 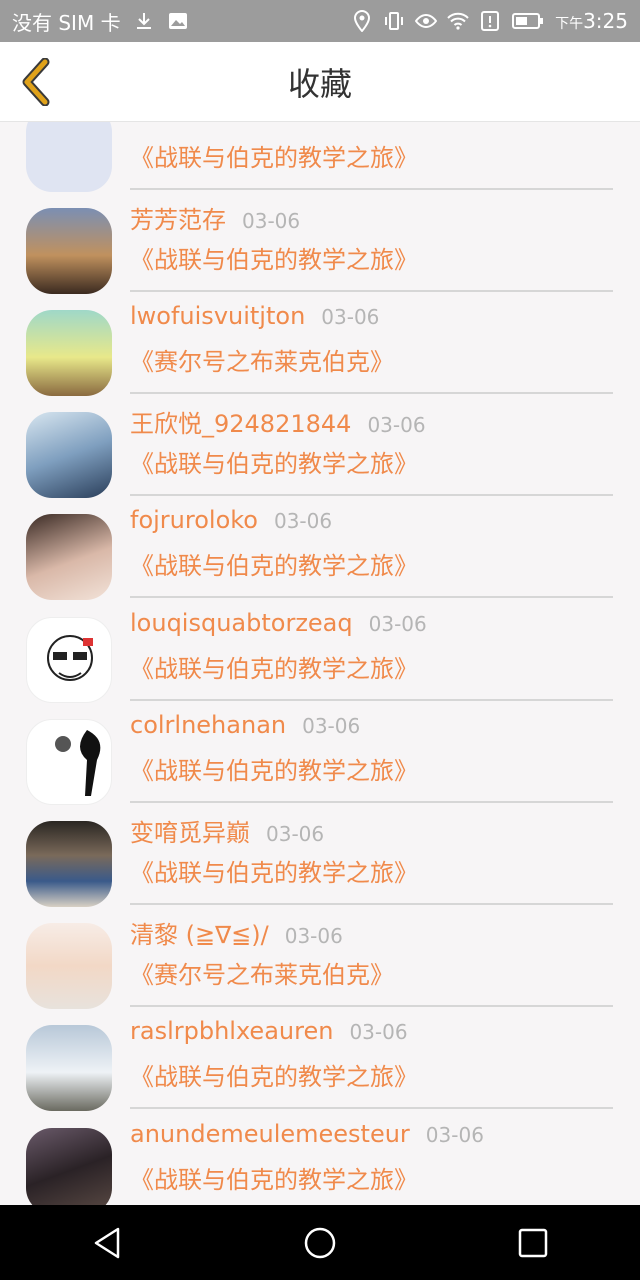 What do you see at coordinates (426, 21) in the screenshot?
I see `eye-icon` at bounding box center [426, 21].